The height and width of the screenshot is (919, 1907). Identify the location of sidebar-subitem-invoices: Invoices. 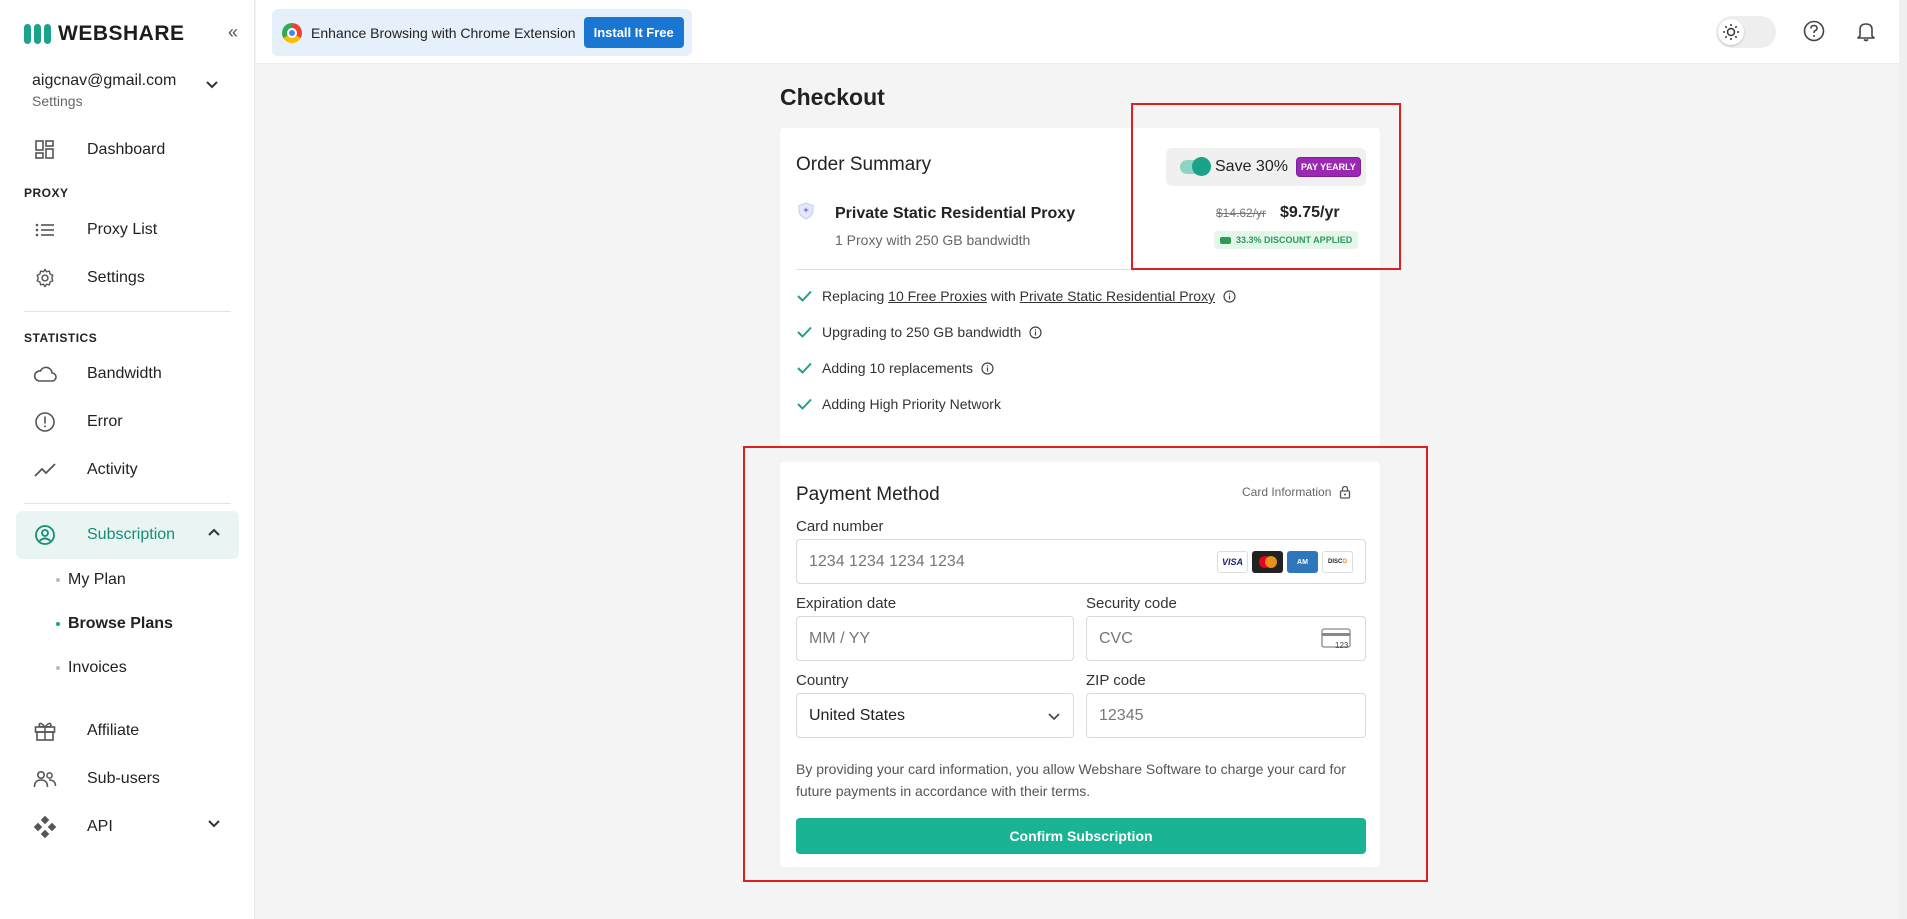
(91, 668).